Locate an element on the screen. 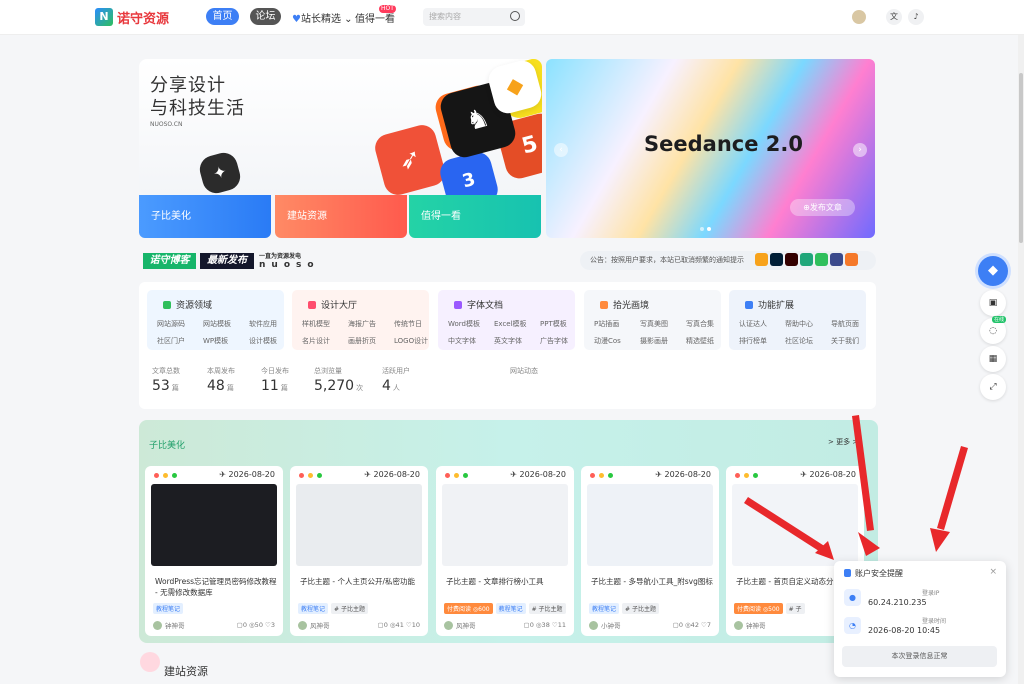 The height and width of the screenshot is (684, 1024). directory-link: 网站模板 is located at coordinates (217, 324).